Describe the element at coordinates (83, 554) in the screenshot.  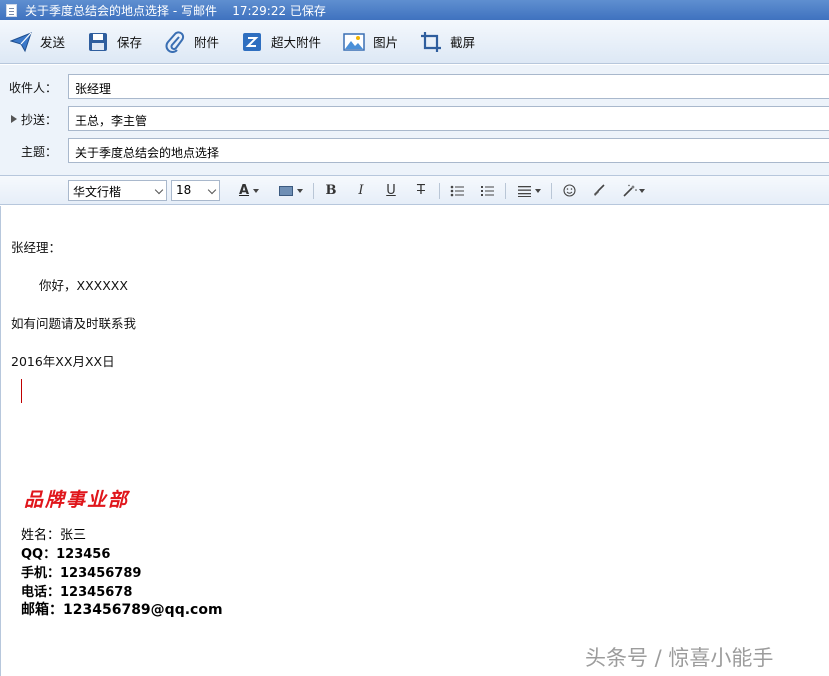
I see `signature-qq-value: 123456` at that location.